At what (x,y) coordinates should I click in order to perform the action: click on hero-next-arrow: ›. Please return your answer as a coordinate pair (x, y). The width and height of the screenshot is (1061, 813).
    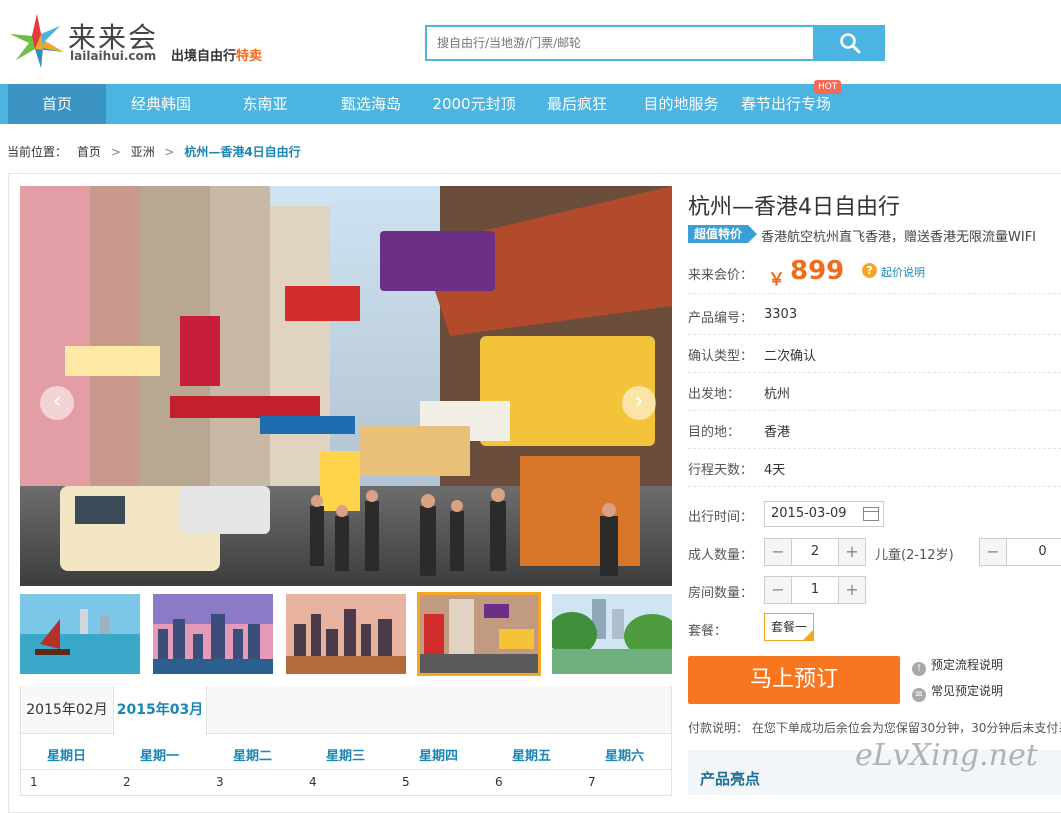
    Looking at the image, I should click on (639, 403).